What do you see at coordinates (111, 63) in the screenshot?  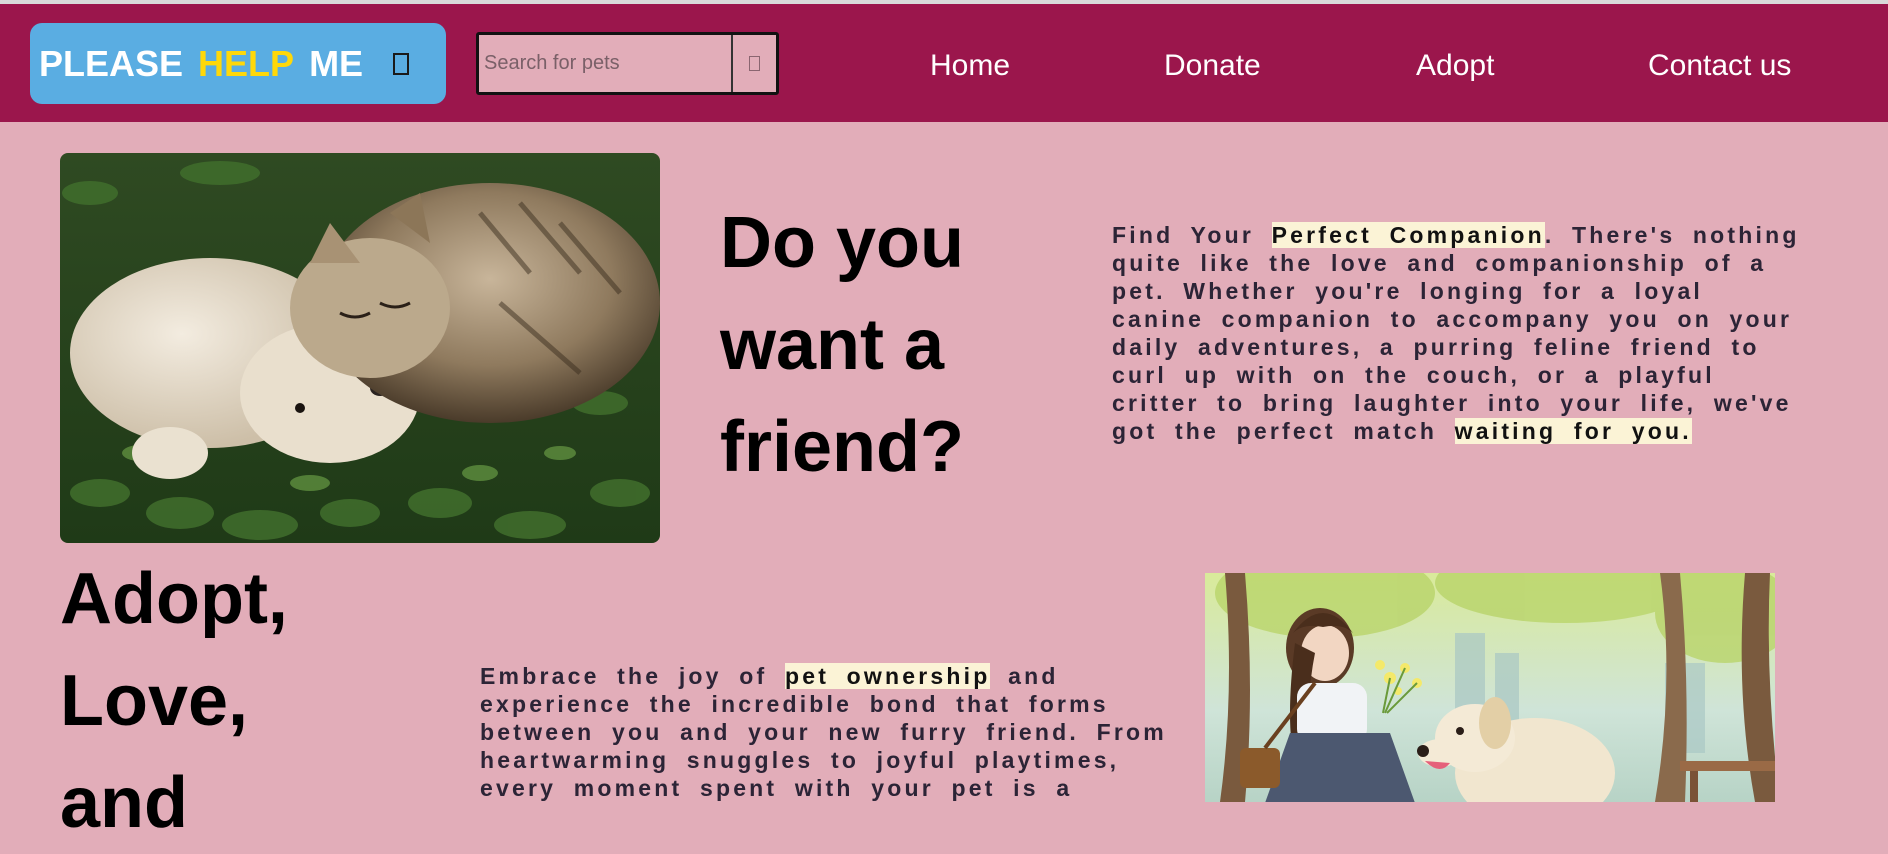 I see `logo-word-please: PLEASE` at bounding box center [111, 63].